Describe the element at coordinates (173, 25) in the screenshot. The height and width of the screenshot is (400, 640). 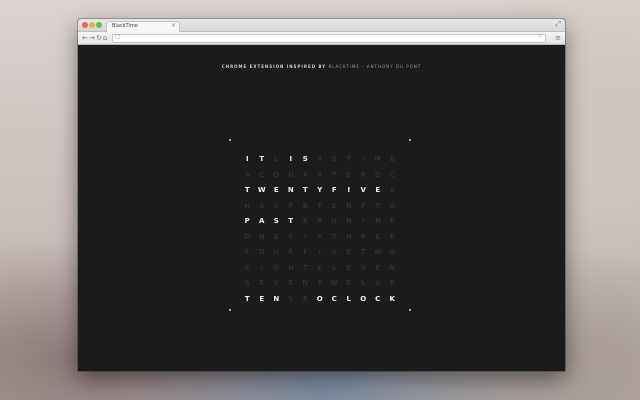
I see `tab-close-icon: ×` at that location.